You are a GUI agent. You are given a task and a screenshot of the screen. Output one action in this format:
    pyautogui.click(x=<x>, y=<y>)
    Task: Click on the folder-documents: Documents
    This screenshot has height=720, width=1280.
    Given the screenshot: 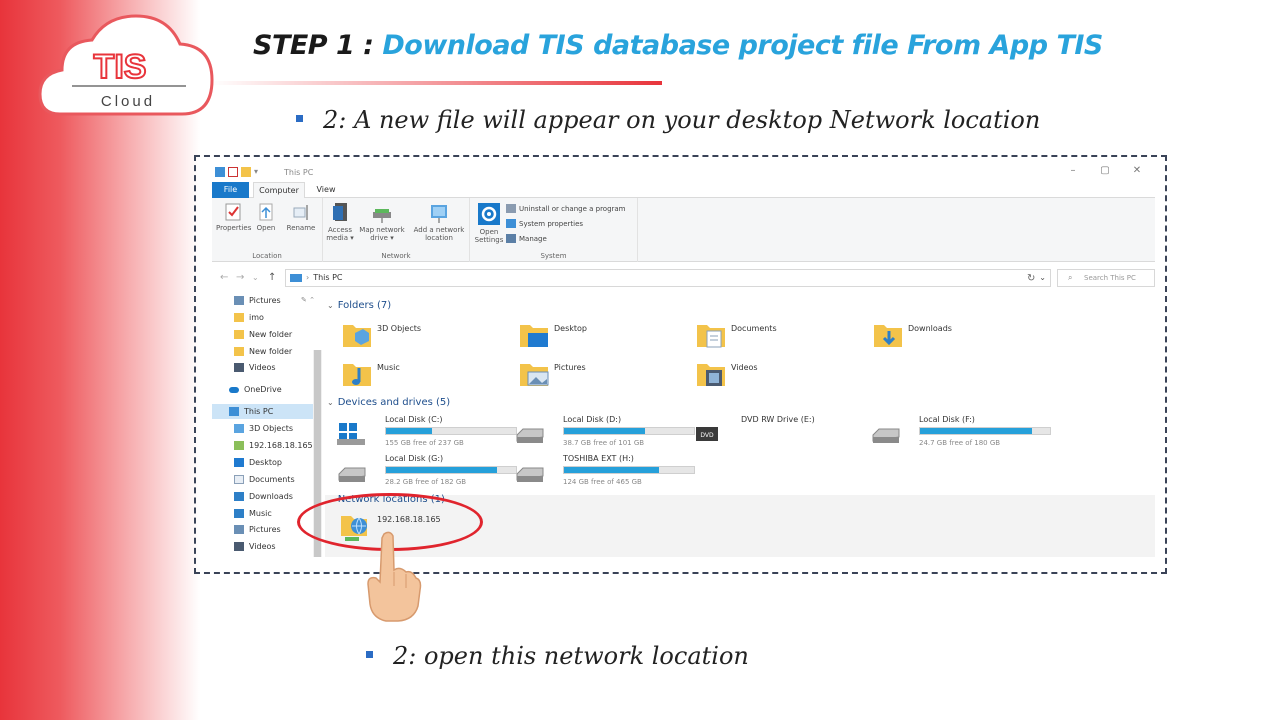 What is the action you would take?
    pyautogui.click(x=736, y=334)
    